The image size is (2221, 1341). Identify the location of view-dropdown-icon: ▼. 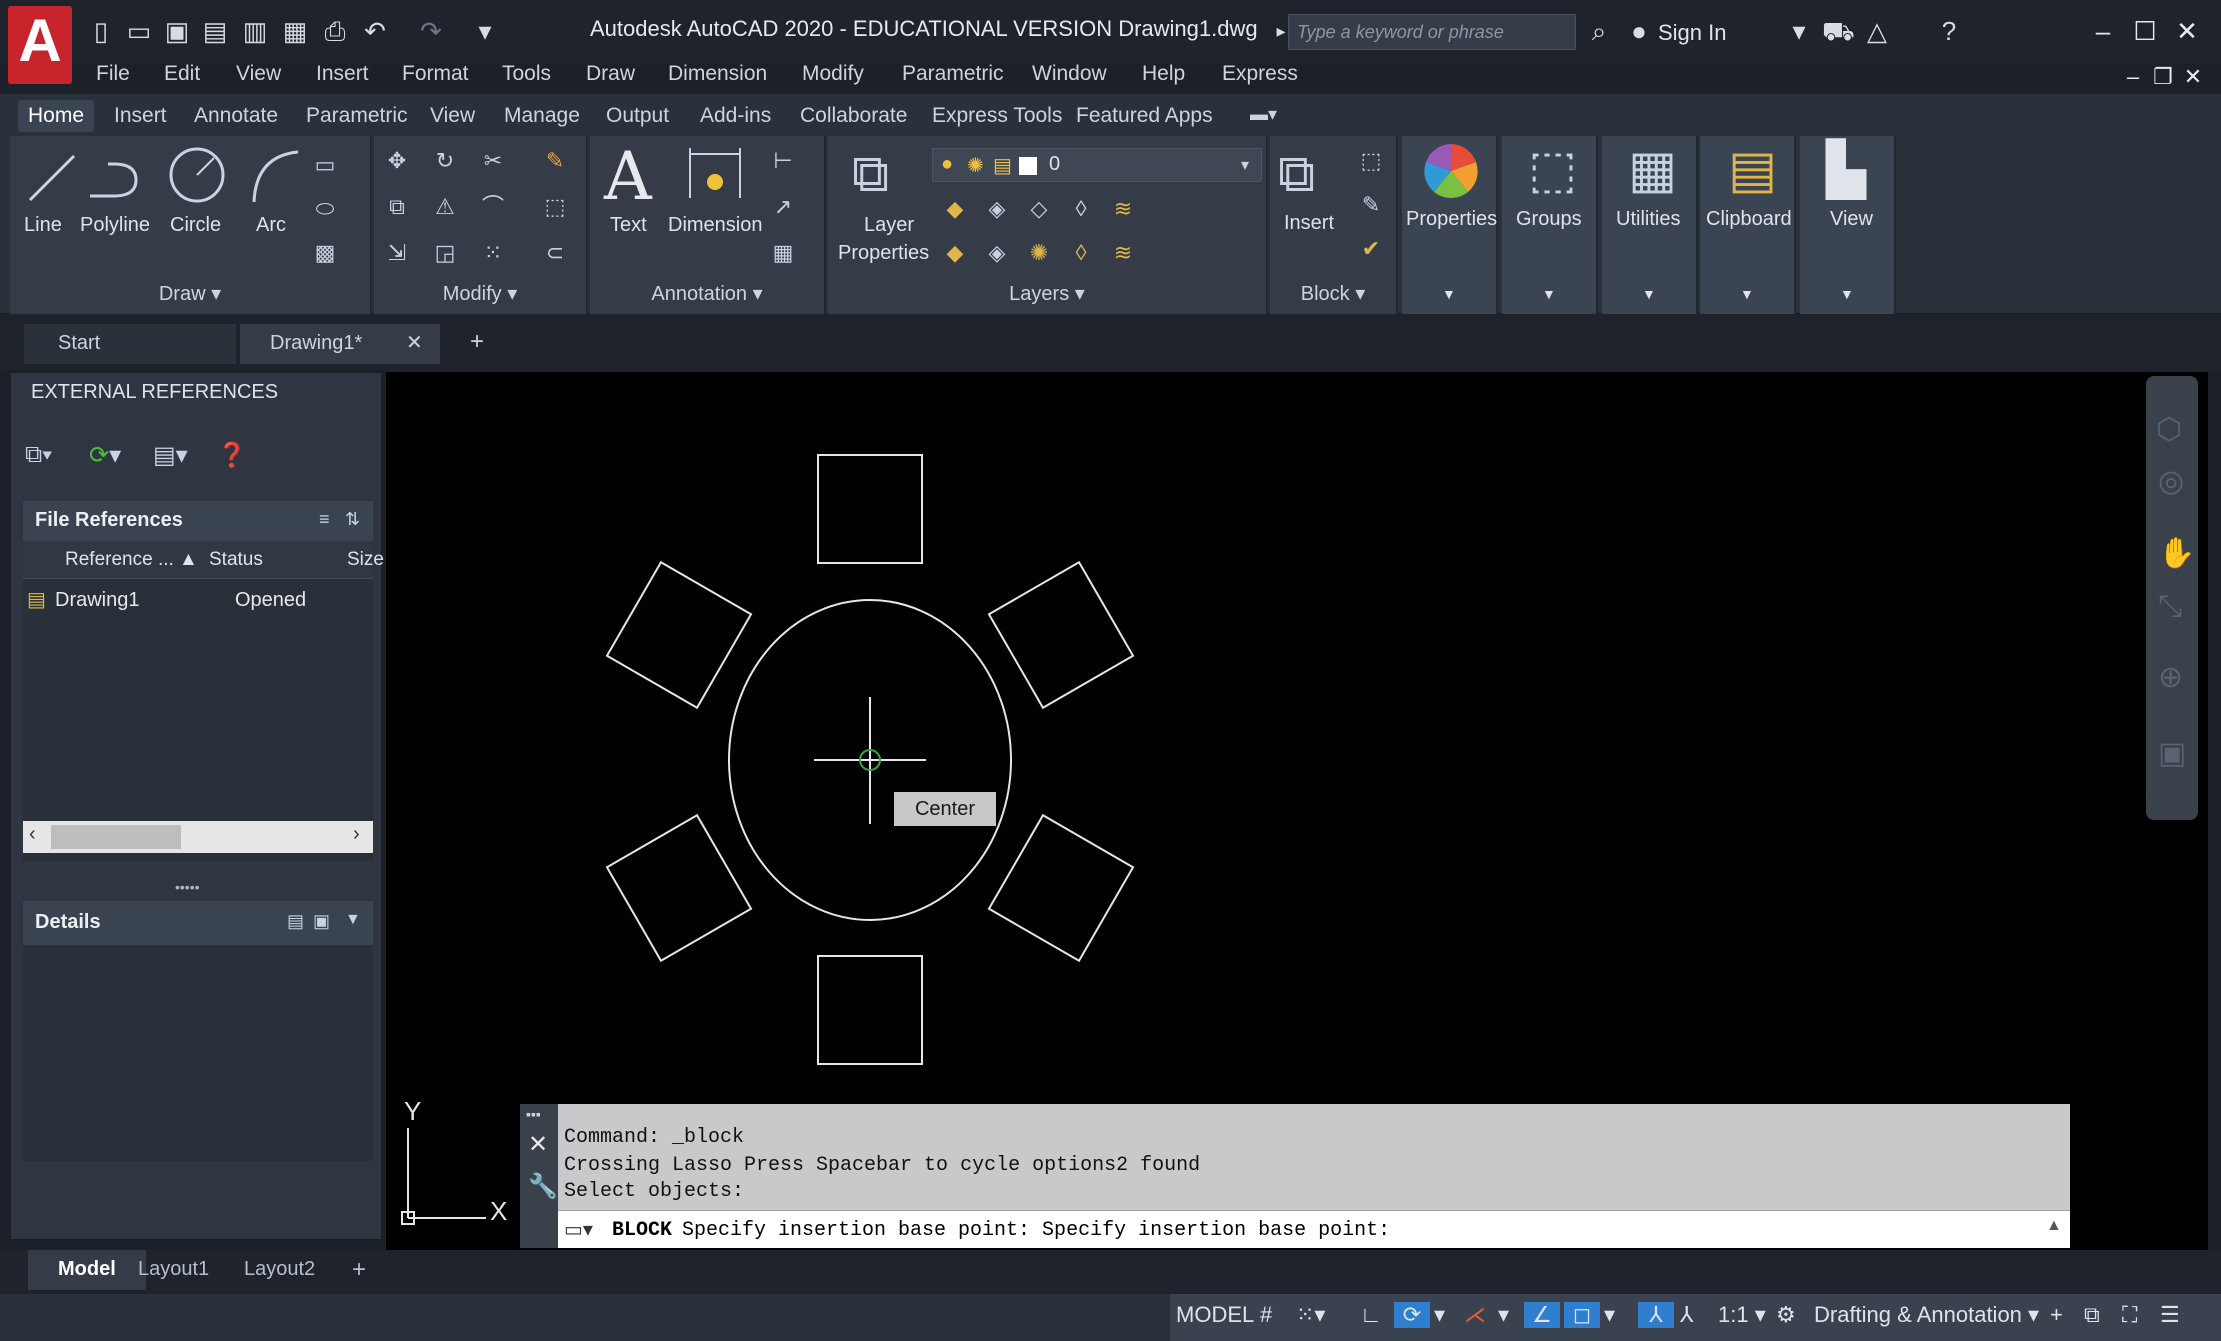
(1847, 294).